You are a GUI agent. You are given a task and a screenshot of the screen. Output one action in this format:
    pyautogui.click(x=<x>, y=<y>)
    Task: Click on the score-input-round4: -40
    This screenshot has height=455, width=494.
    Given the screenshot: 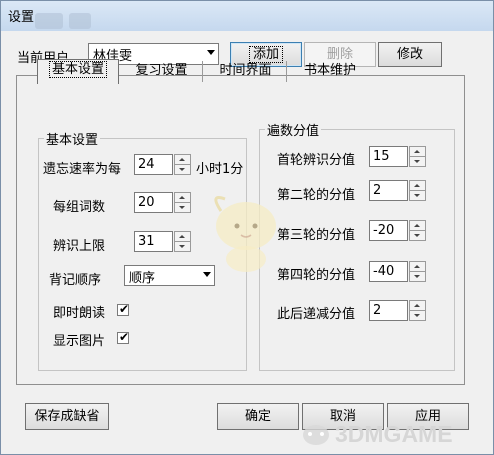 What is the action you would take?
    pyautogui.click(x=388, y=271)
    